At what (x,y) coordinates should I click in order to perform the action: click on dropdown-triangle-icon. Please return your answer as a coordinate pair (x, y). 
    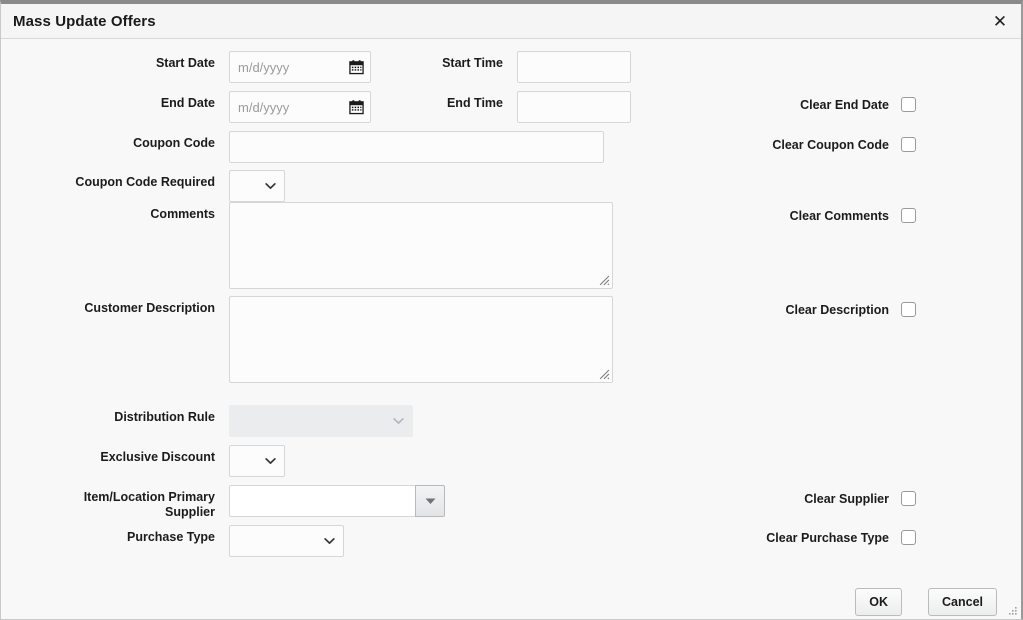
    Looking at the image, I should click on (430, 501).